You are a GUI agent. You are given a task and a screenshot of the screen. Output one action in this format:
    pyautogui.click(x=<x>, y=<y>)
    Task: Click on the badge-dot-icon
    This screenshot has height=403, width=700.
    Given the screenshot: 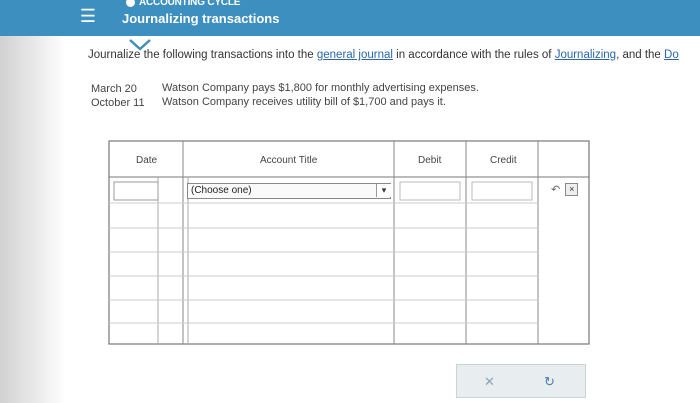 What is the action you would take?
    pyautogui.click(x=130, y=3)
    